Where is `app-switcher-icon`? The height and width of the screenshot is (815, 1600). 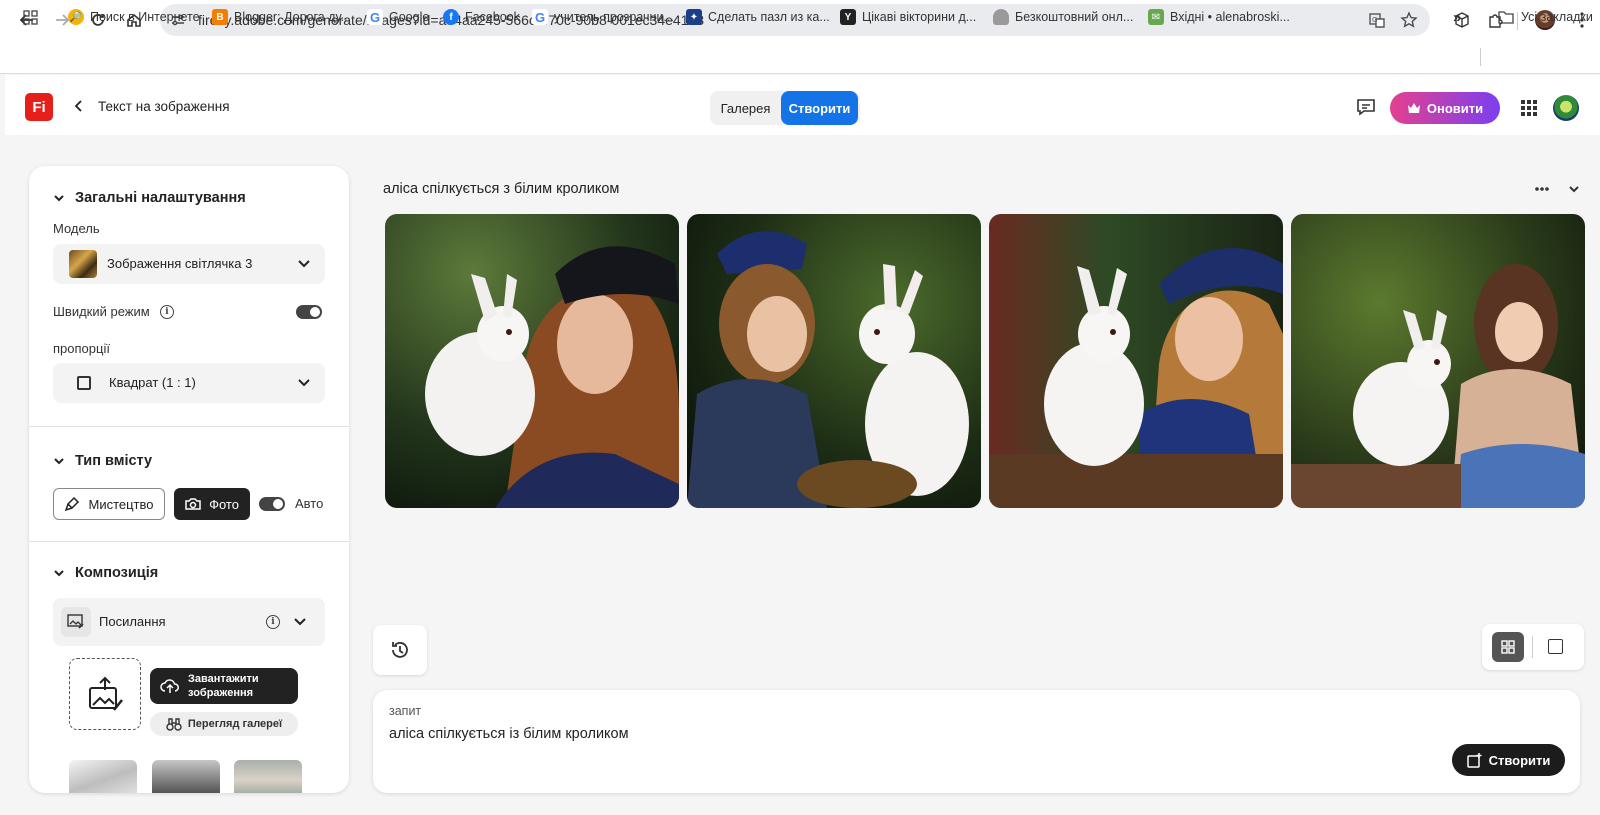 app-switcher-icon is located at coordinates (1529, 108).